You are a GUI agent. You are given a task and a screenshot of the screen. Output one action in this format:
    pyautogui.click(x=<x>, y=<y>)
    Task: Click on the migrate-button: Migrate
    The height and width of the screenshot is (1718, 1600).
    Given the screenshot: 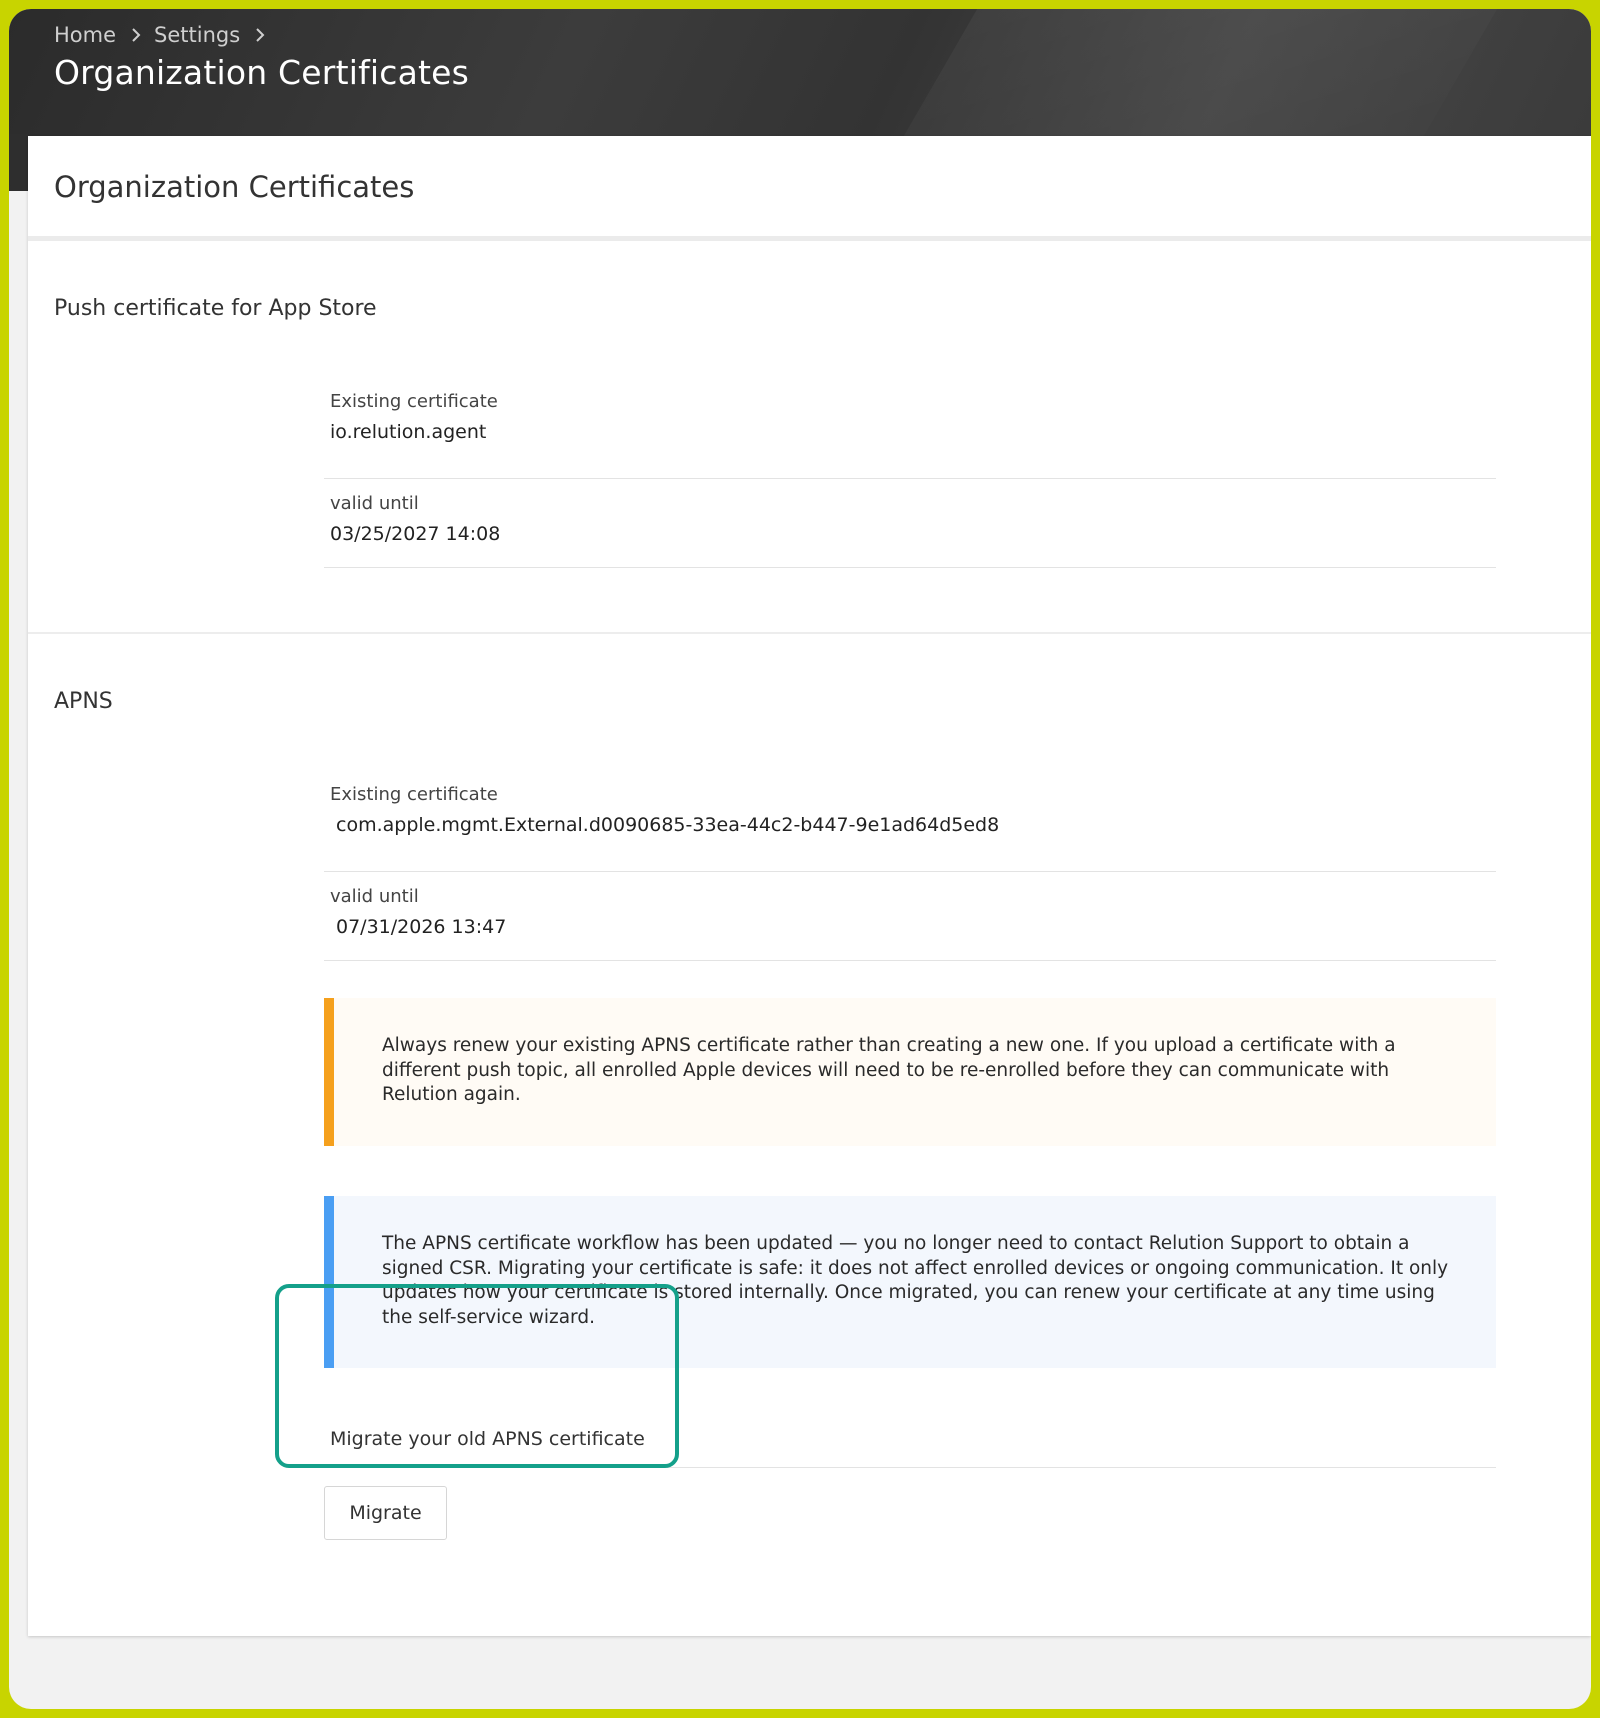 What is the action you would take?
    pyautogui.click(x=385, y=1513)
    